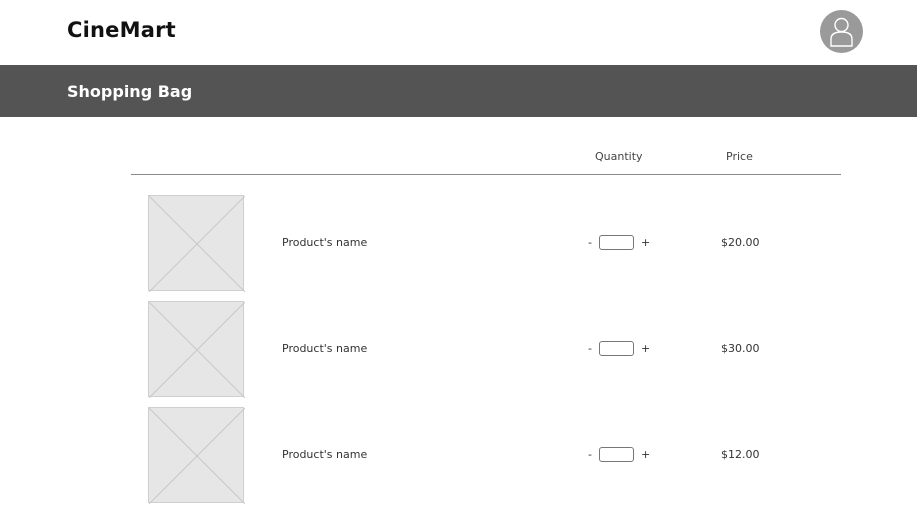  Describe the element at coordinates (121, 30) in the screenshot. I see `brand-logo: CineMart` at that location.